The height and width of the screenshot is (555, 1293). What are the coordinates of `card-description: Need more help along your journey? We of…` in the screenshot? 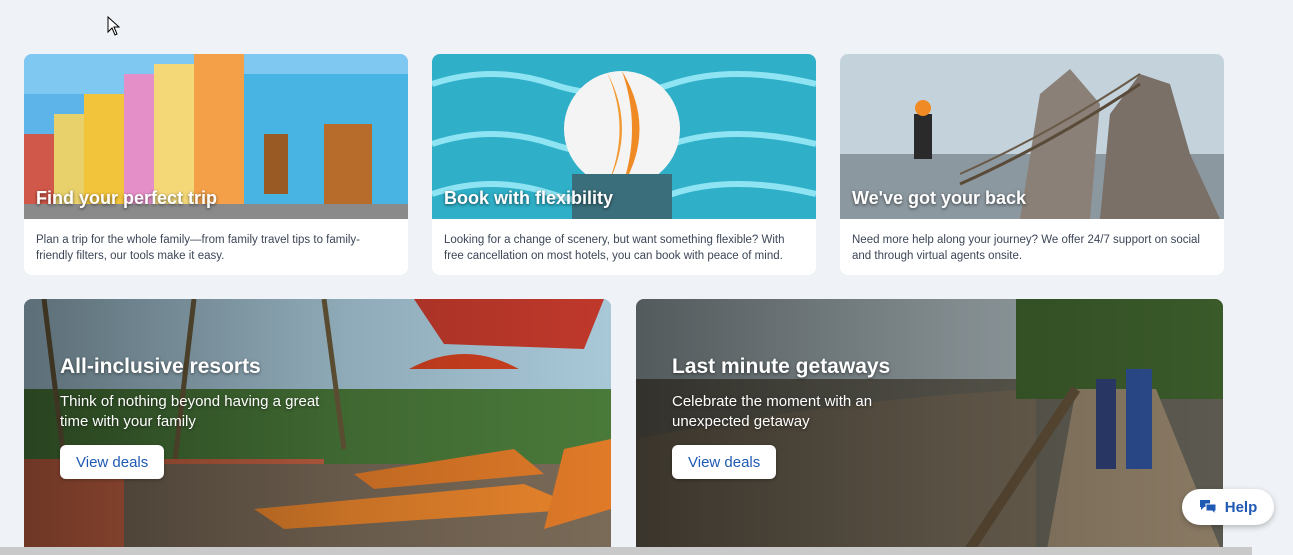 It's located at (1026, 248).